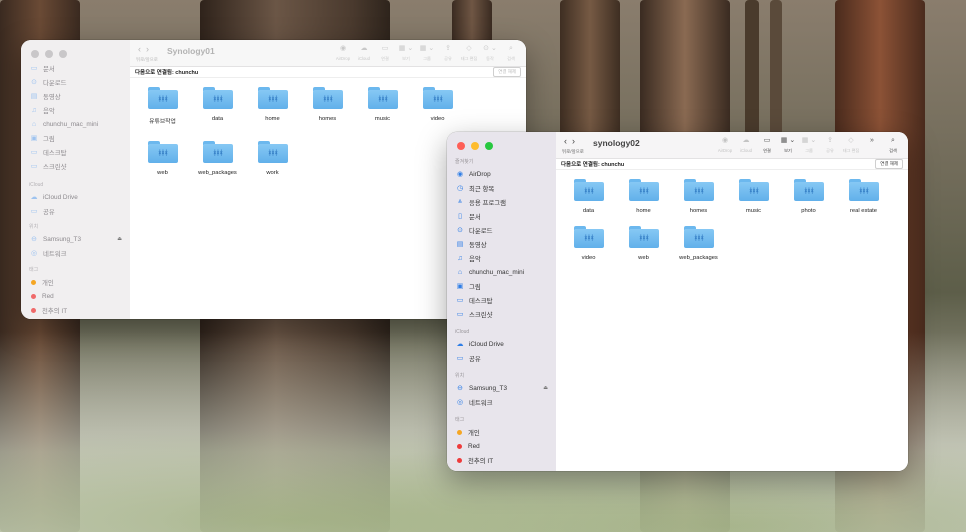 The width and height of the screenshot is (966, 532). Describe the element at coordinates (75, 68) in the screenshot. I see `sidebar-item-문서: ▭ 문서` at that location.